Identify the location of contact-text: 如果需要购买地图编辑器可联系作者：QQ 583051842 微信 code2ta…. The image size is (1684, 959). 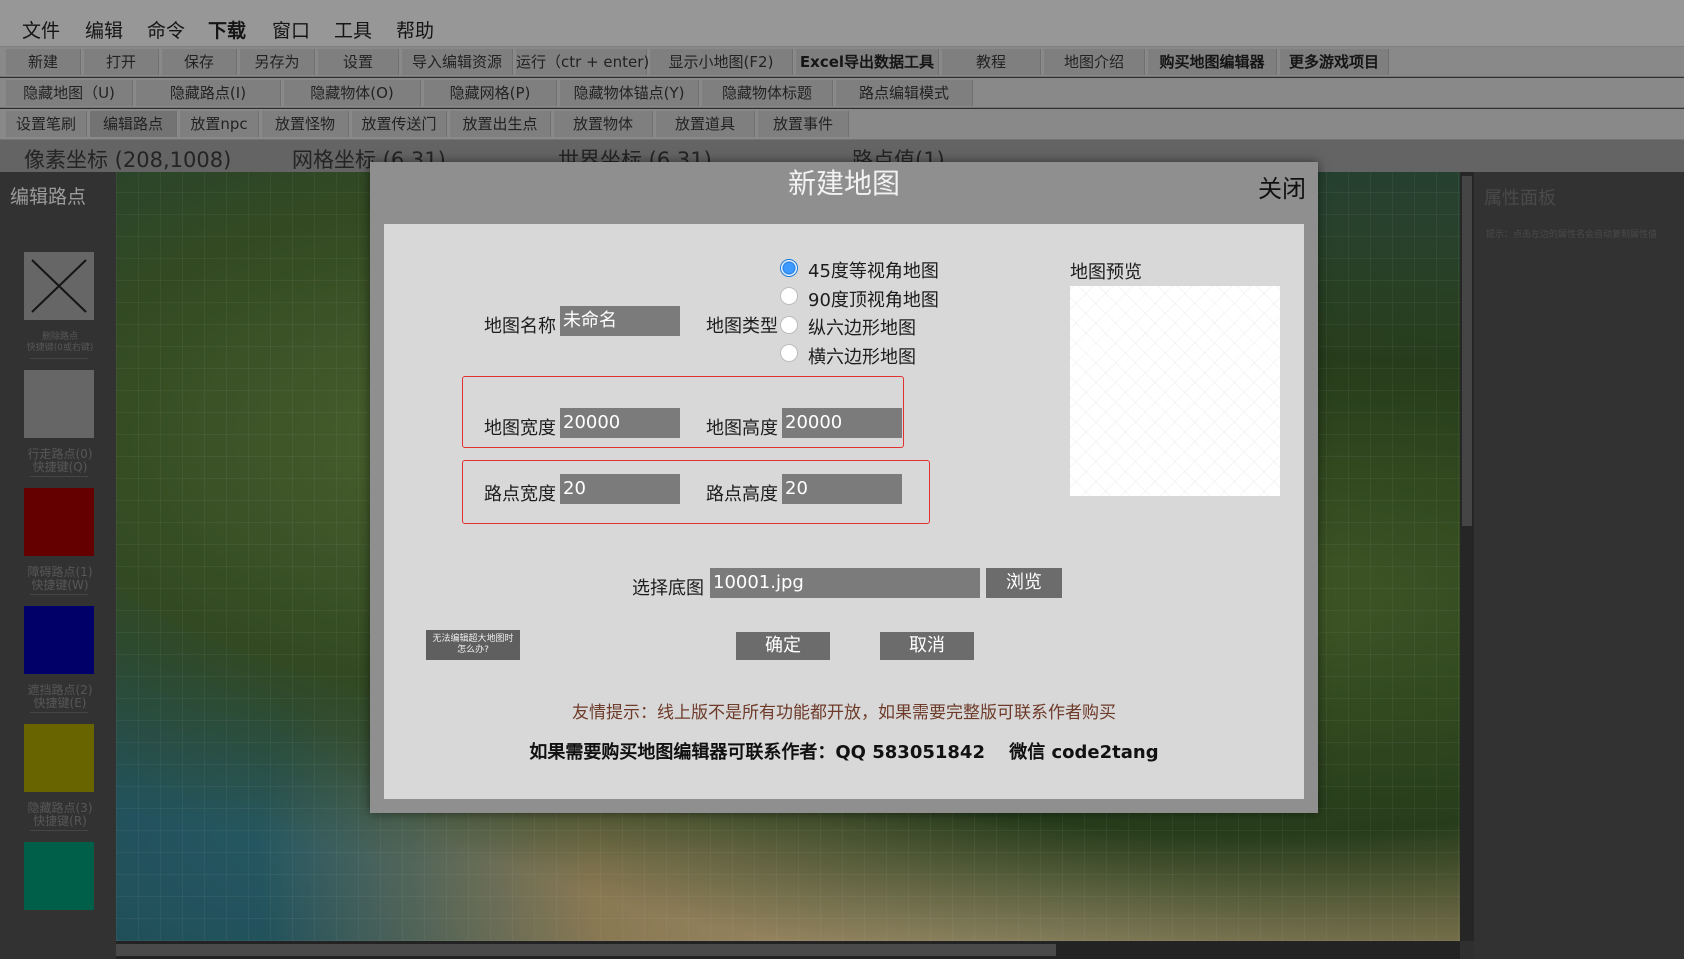
(844, 752).